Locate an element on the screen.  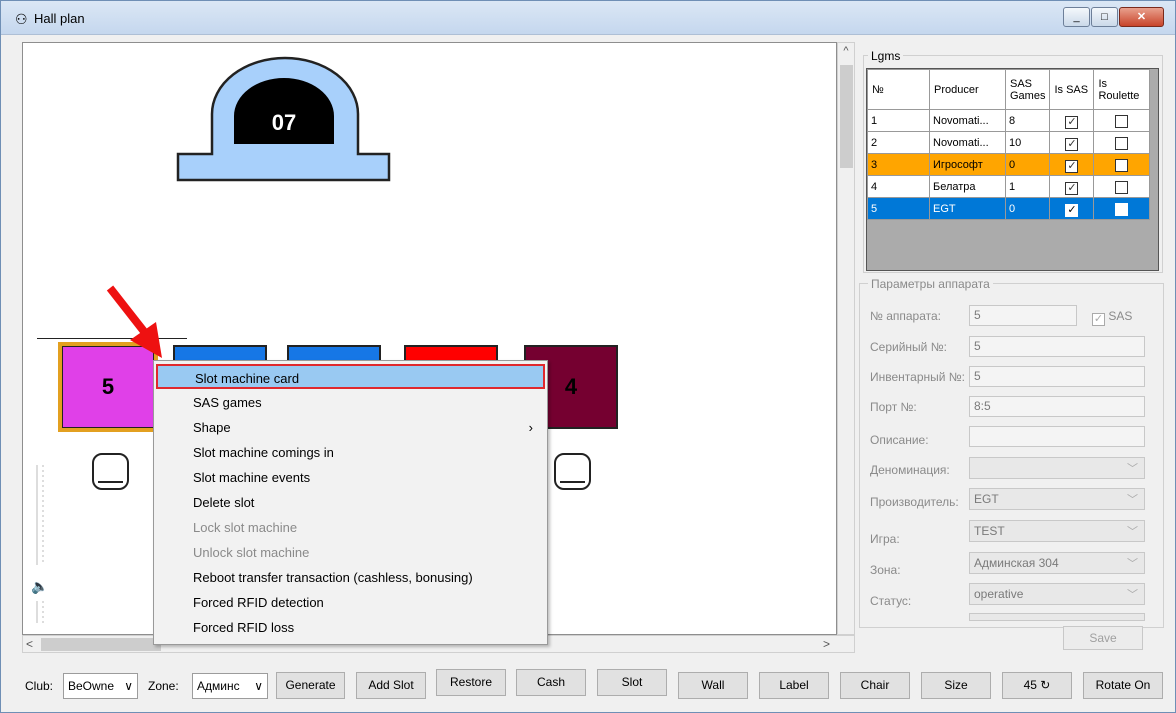
cell-sas-games: 10 is located at coordinates (1027, 142).